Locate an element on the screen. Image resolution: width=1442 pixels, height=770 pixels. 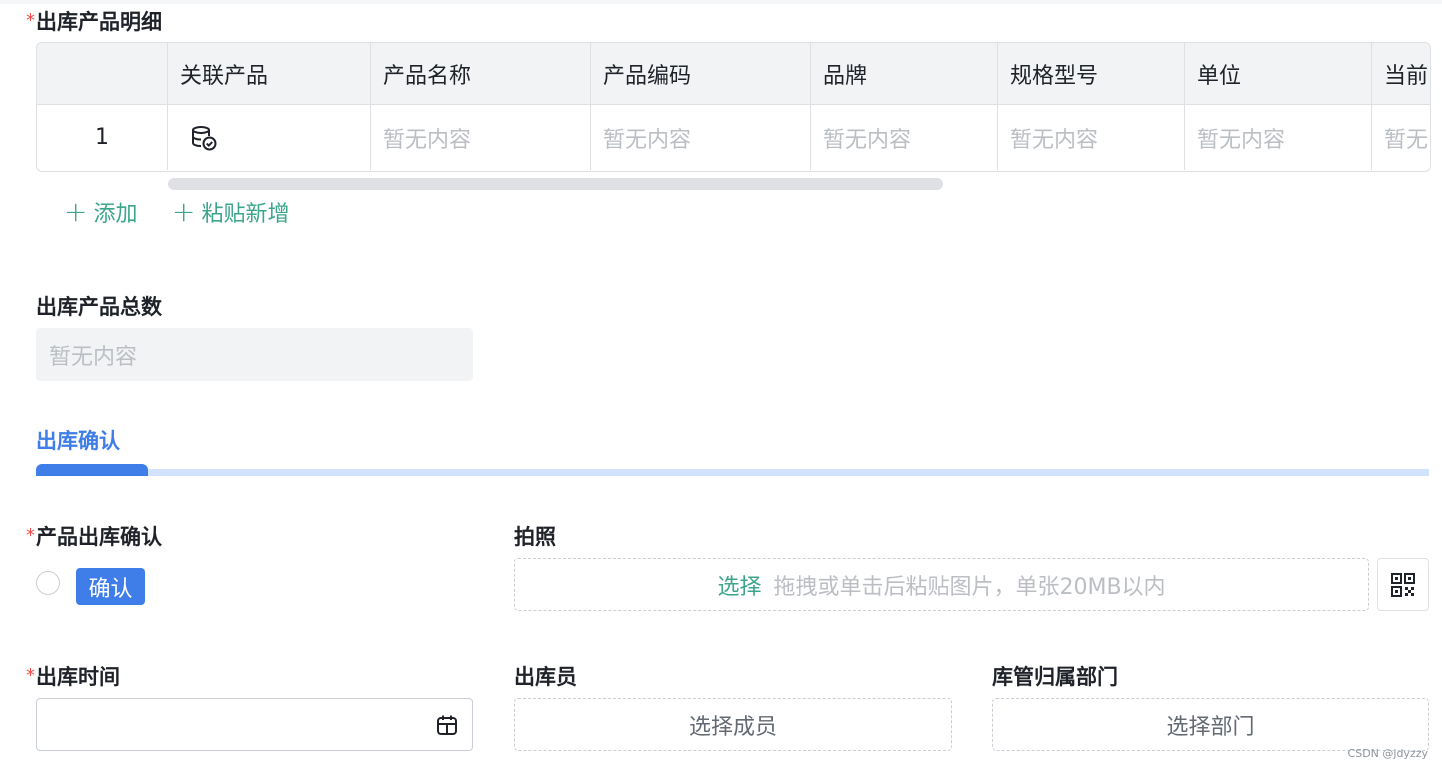
confirm-radio is located at coordinates (48, 583).